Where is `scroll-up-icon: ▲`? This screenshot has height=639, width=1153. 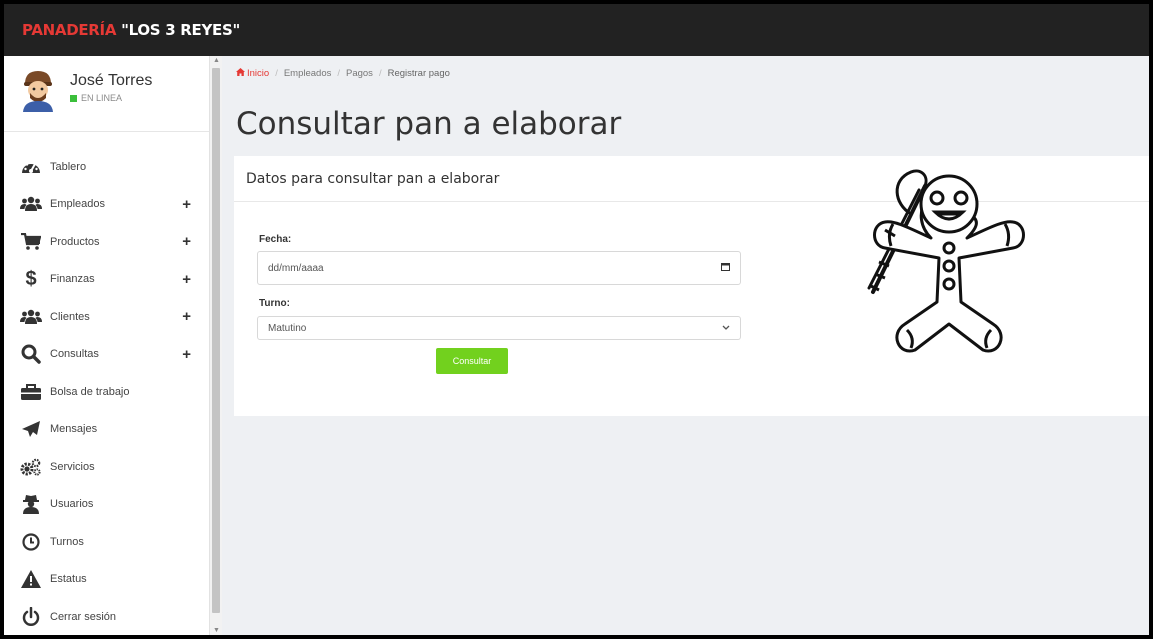 scroll-up-icon: ▲ is located at coordinates (216, 60).